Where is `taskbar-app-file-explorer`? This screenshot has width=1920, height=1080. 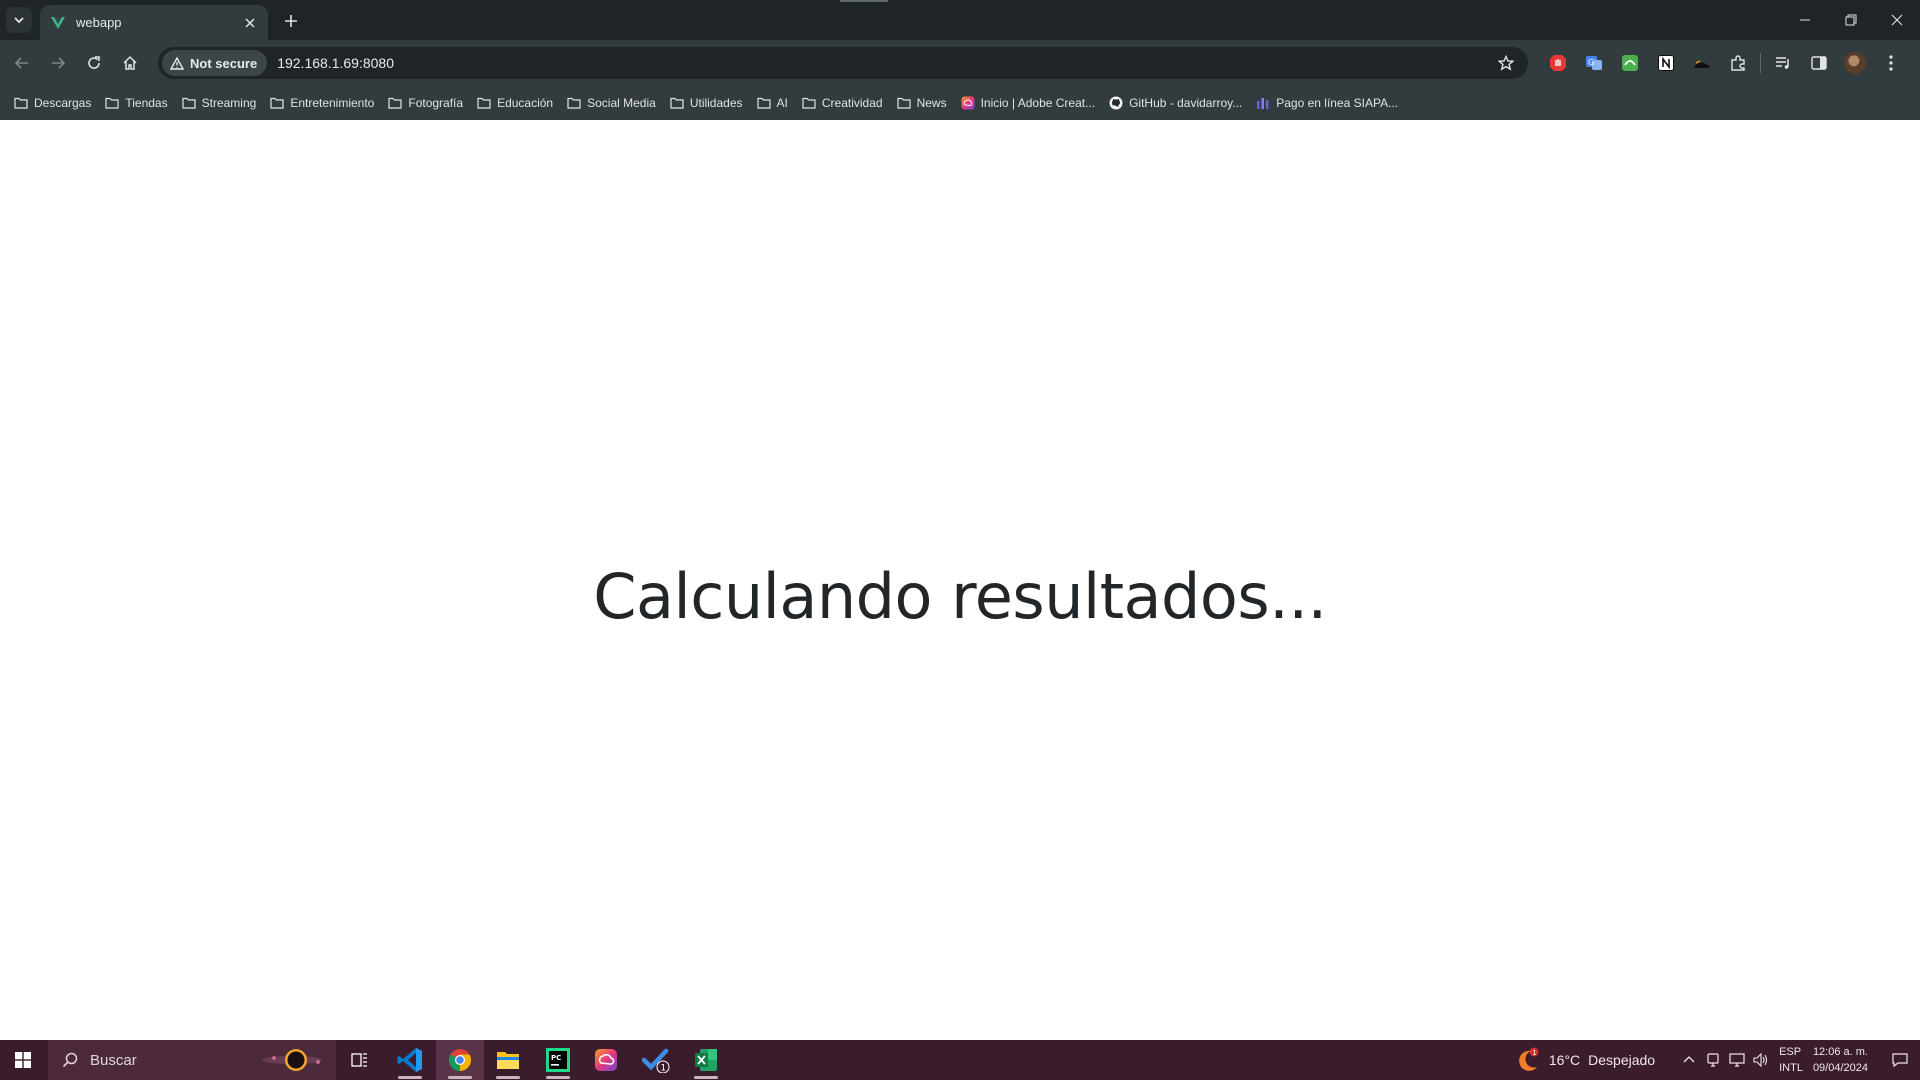
taskbar-app-file-explorer is located at coordinates (508, 1060).